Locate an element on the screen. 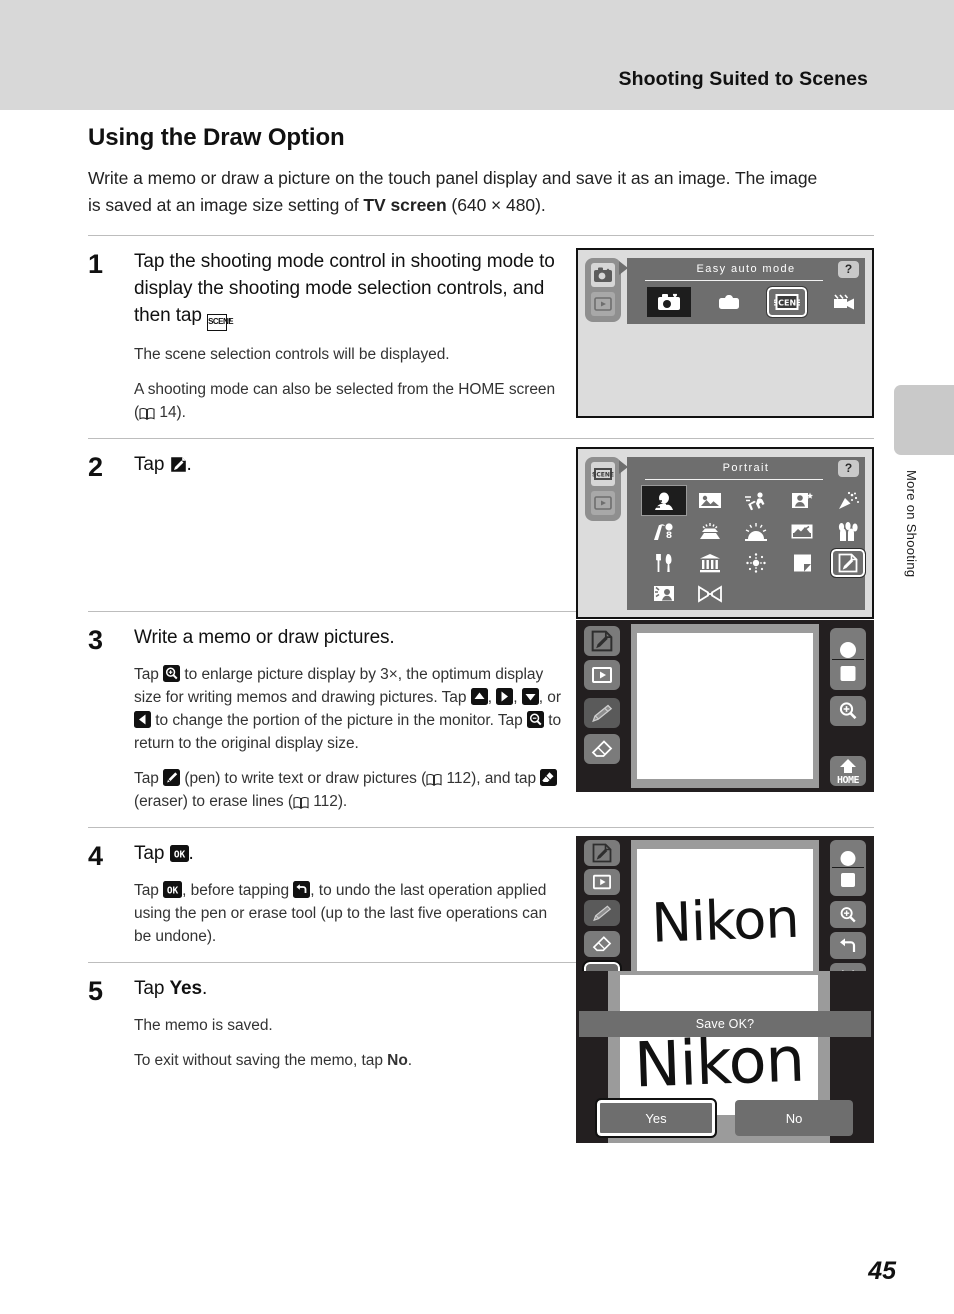 The height and width of the screenshot is (1314, 954). s5-no: No is located at coordinates (397, 1060).